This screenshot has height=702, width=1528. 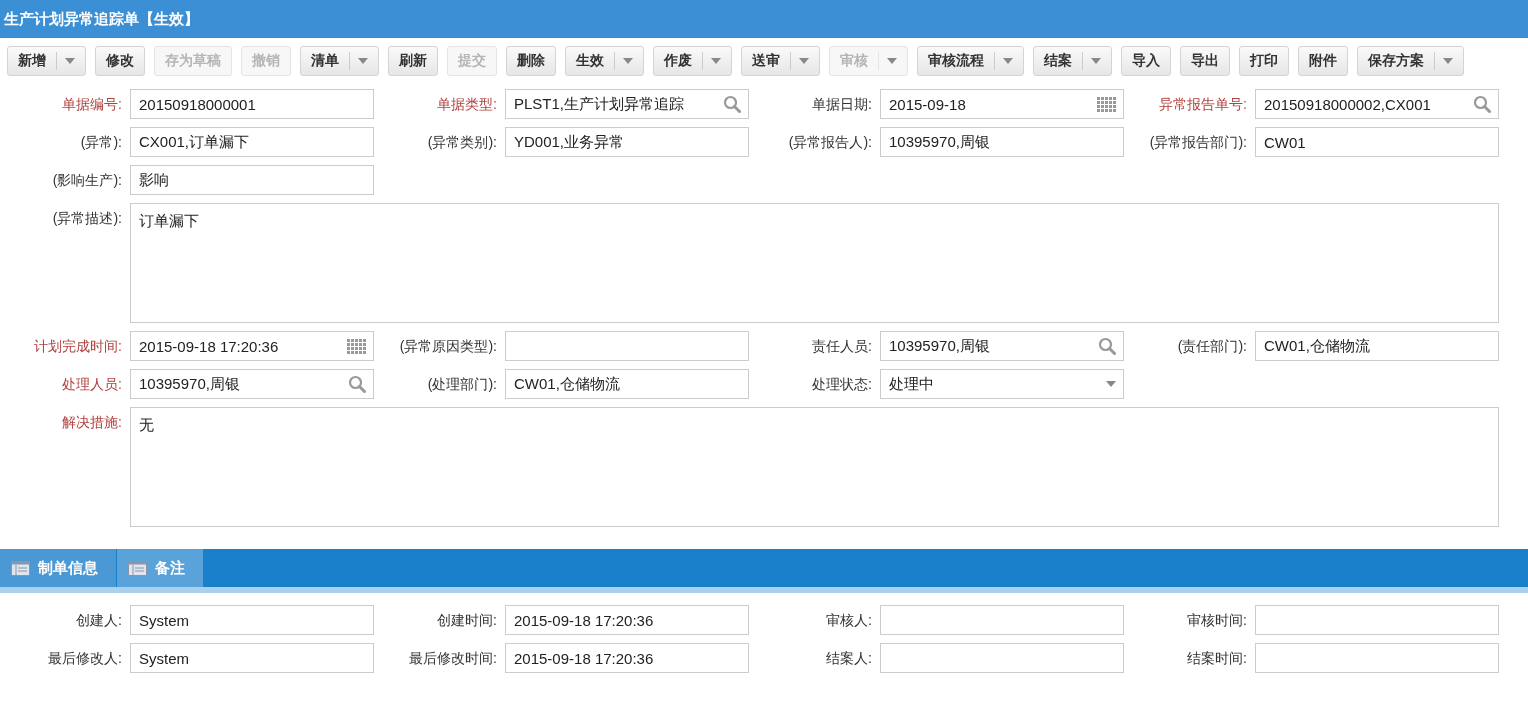 I want to click on toolbar-button: 生效, so click(x=604, y=61).